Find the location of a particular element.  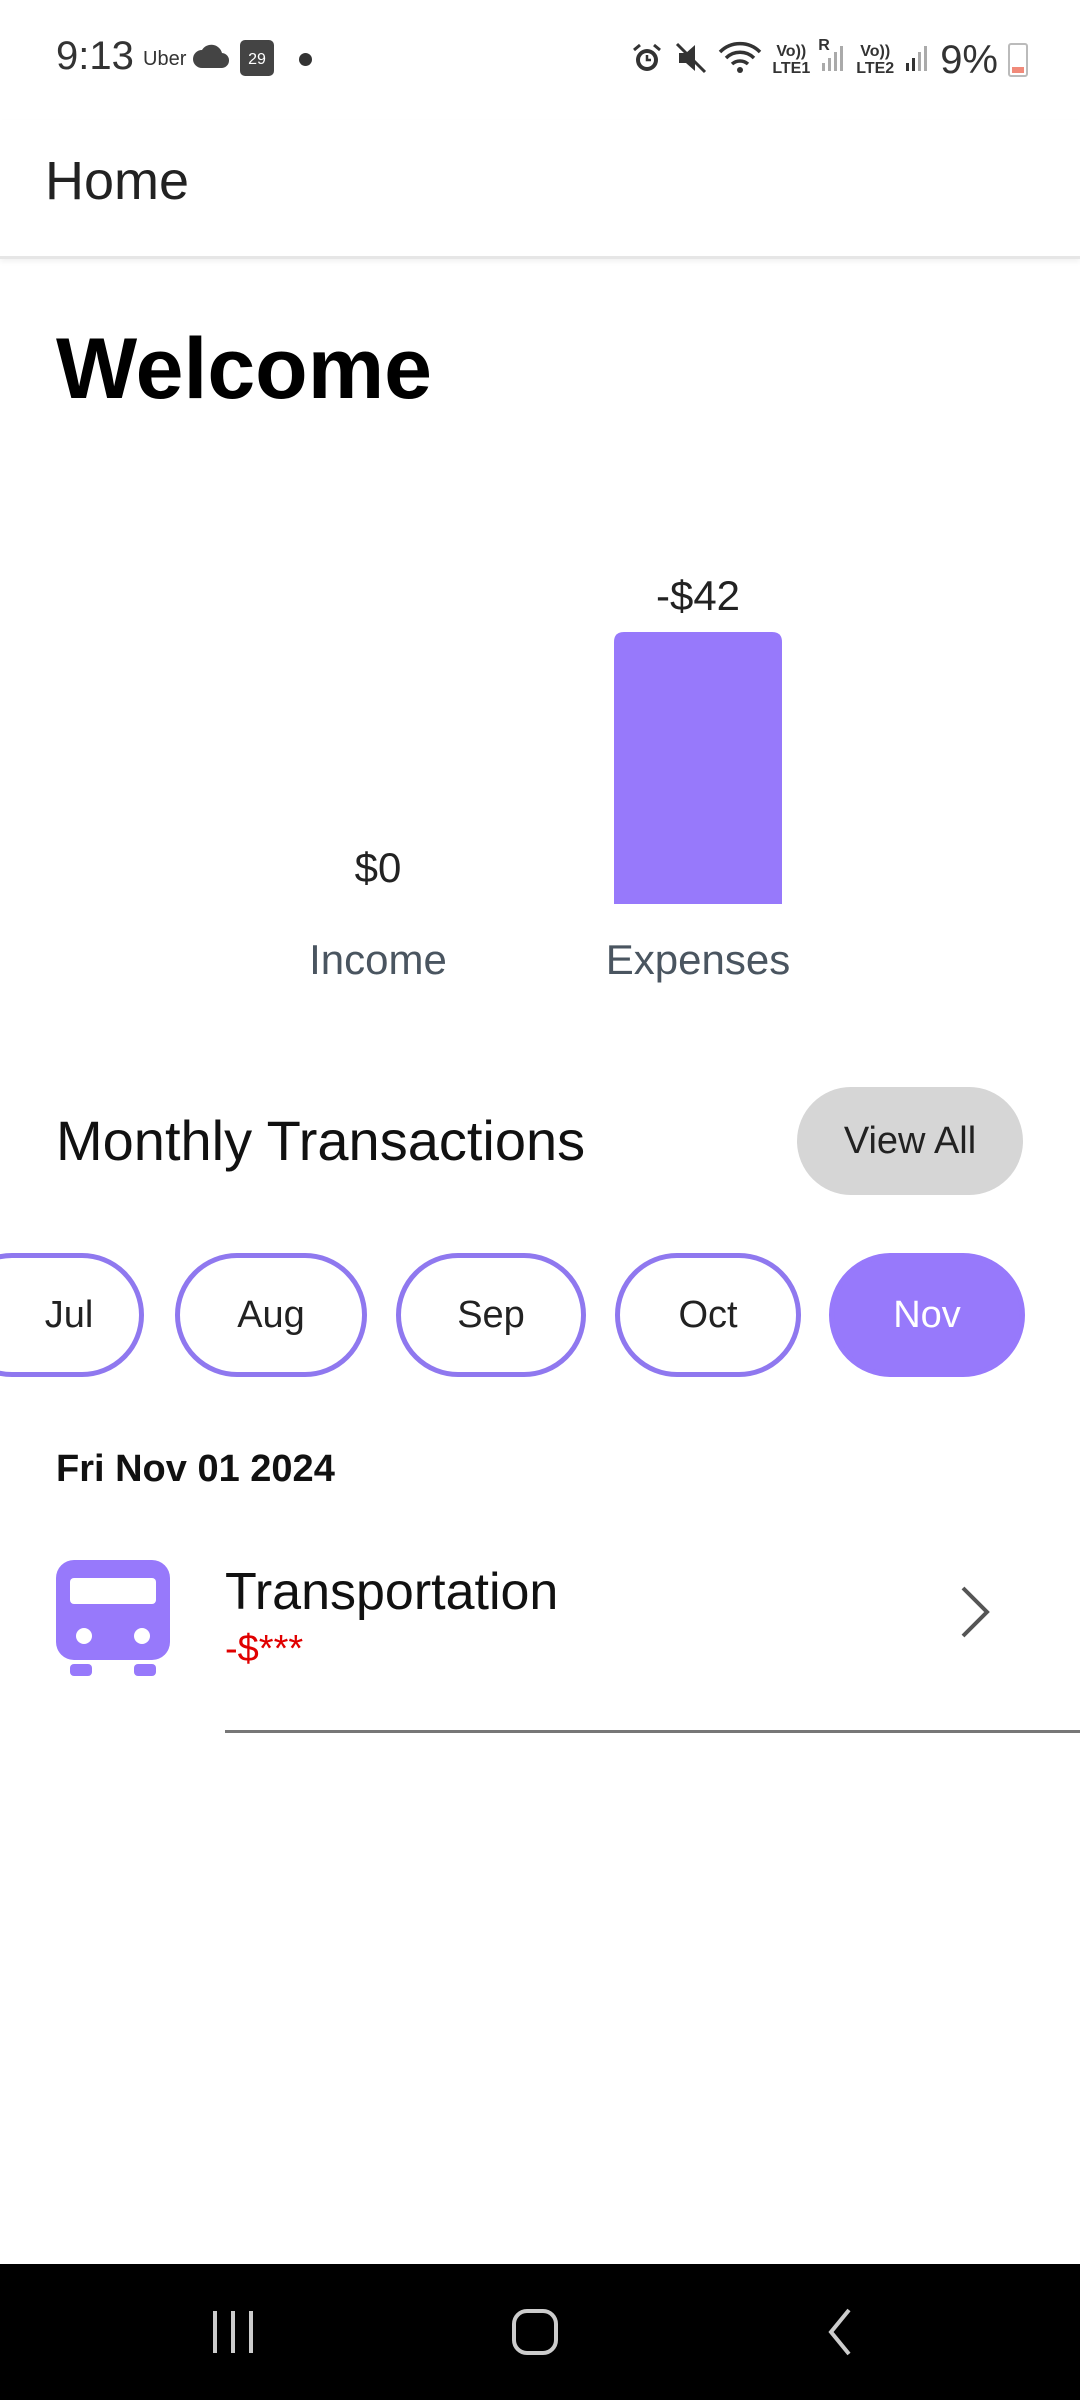

month-label: Aug is located at coordinates (271, 1314).